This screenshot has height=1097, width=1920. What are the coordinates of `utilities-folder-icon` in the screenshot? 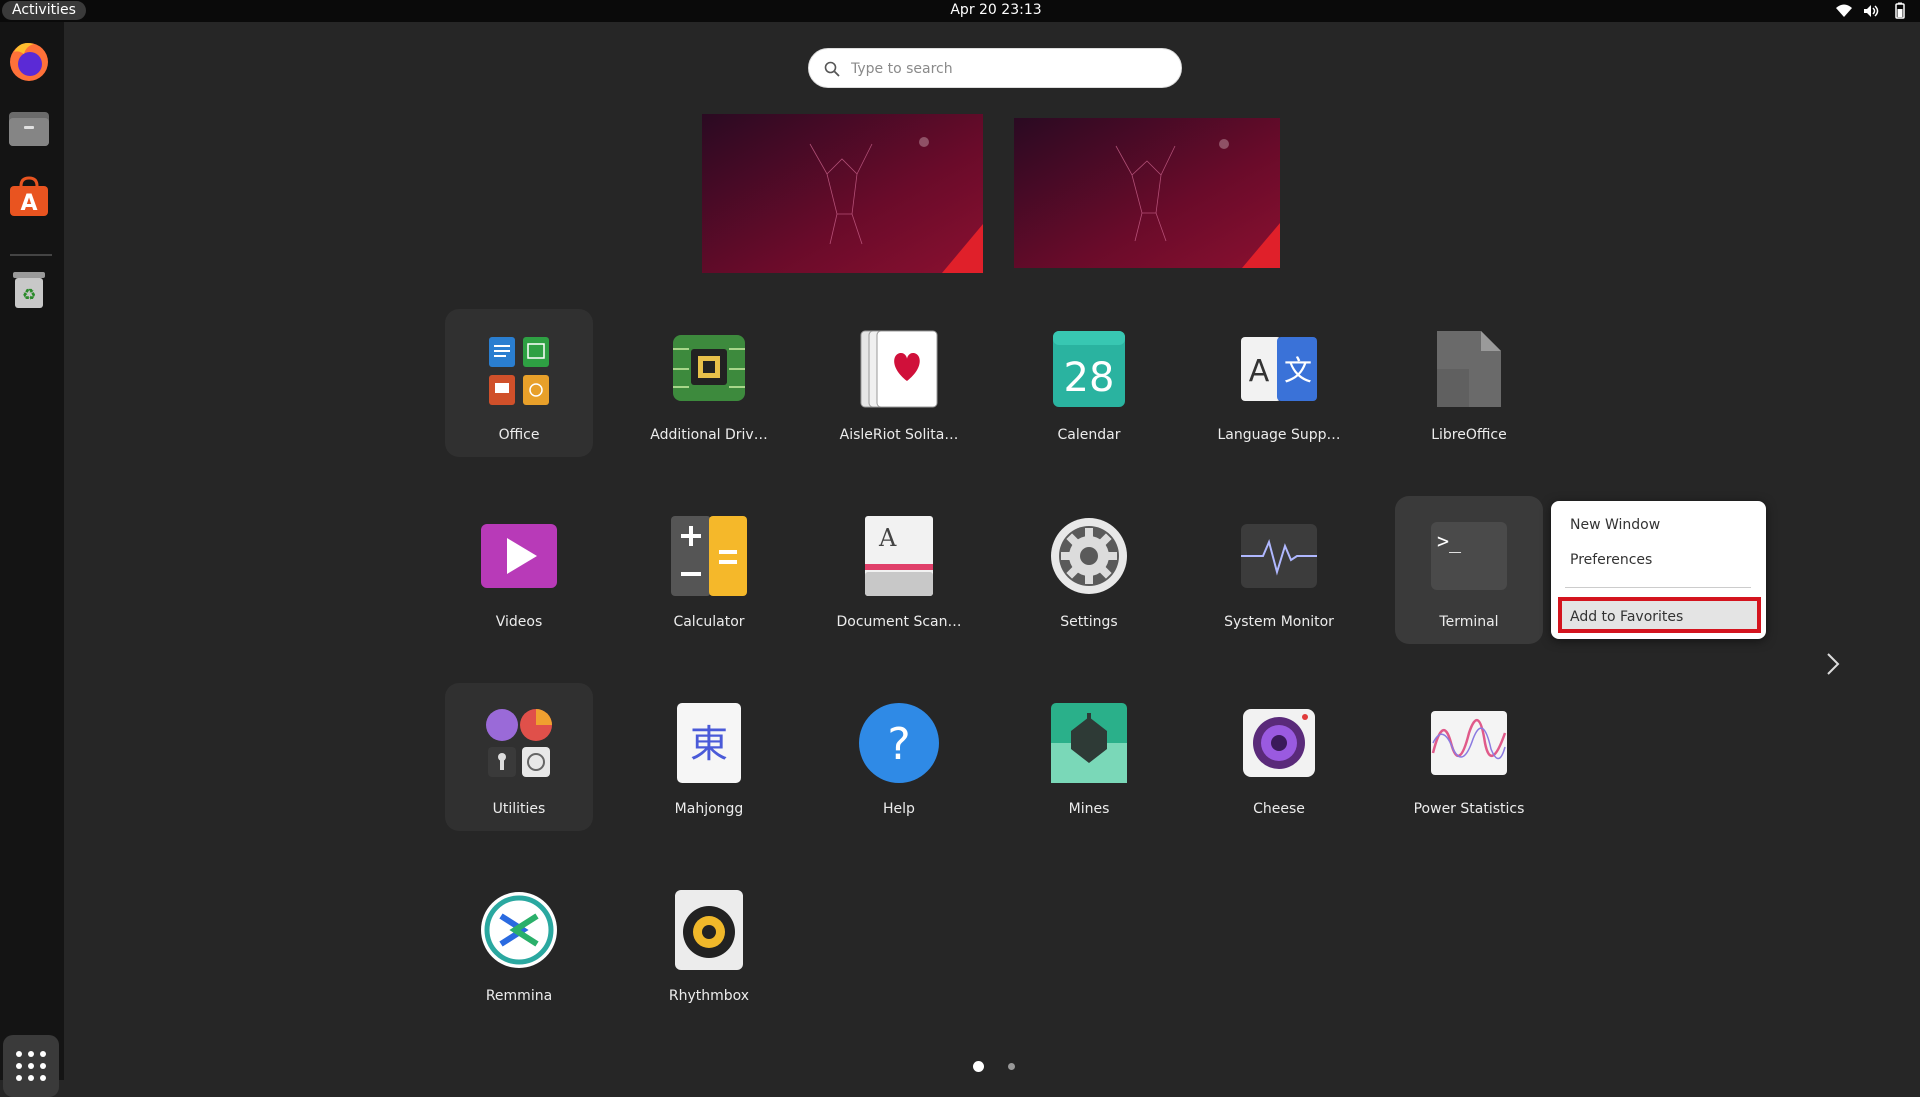 It's located at (519, 743).